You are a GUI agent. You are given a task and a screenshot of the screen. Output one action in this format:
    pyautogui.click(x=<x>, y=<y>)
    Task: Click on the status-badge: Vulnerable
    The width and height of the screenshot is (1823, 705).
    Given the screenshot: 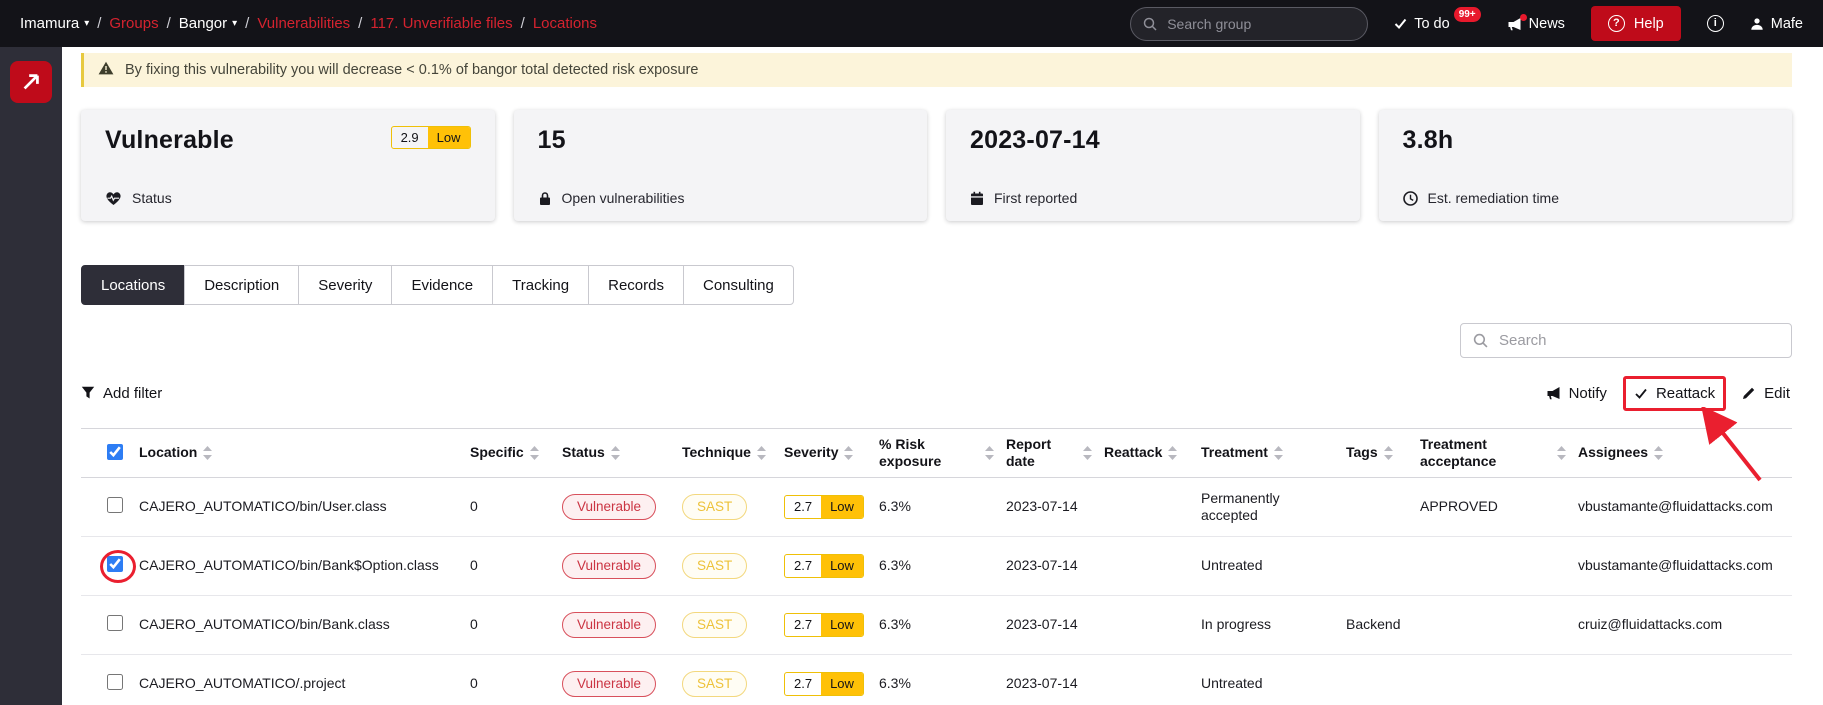 What is the action you would take?
    pyautogui.click(x=609, y=625)
    